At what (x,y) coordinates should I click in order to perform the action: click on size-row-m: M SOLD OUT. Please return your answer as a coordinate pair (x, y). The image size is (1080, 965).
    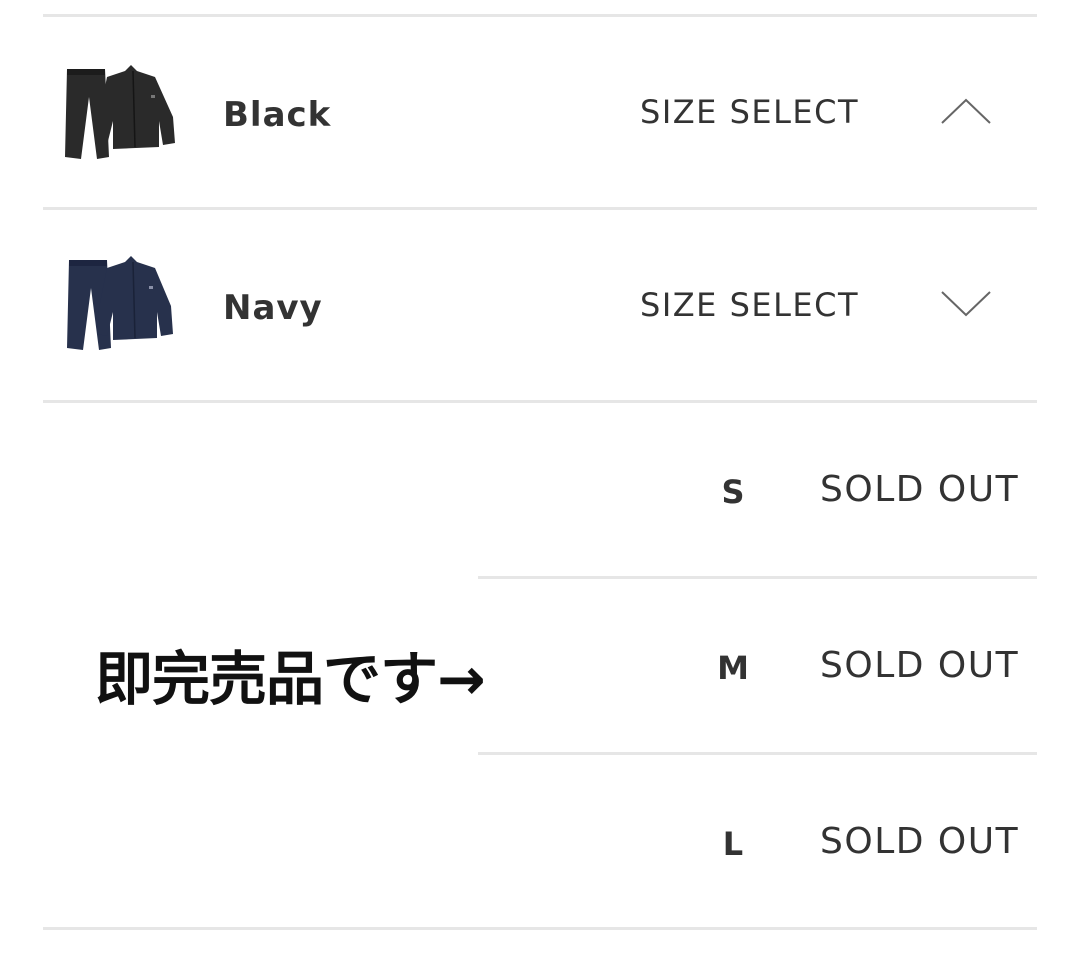
    Looking at the image, I should click on (757, 665).